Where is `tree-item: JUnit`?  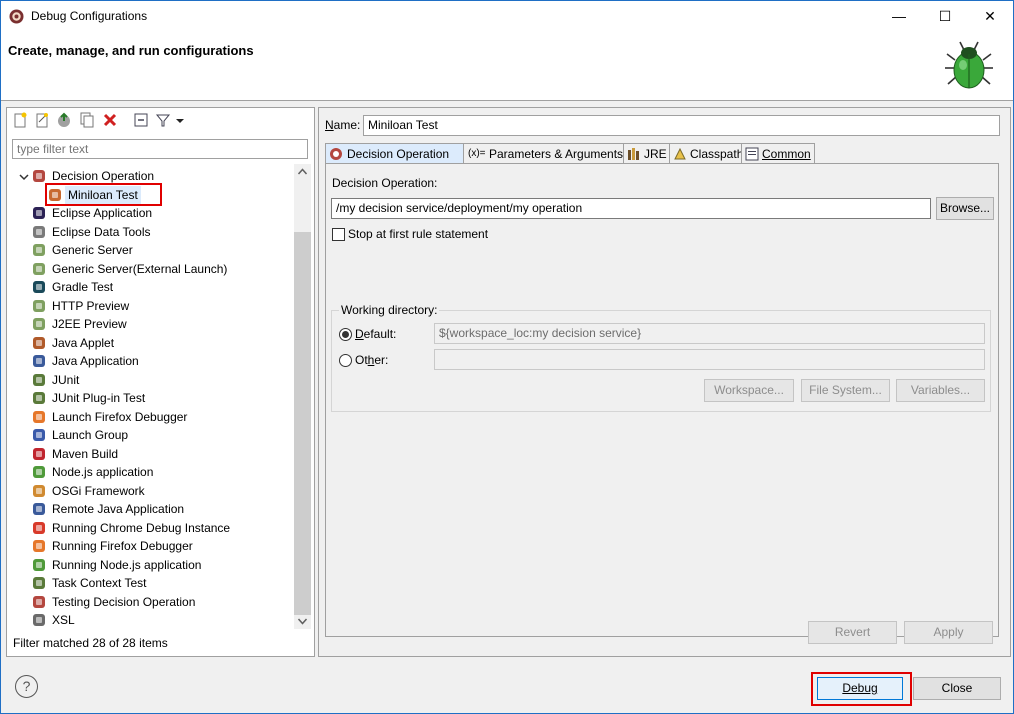
tree-item: JUnit is located at coordinates (150, 380).